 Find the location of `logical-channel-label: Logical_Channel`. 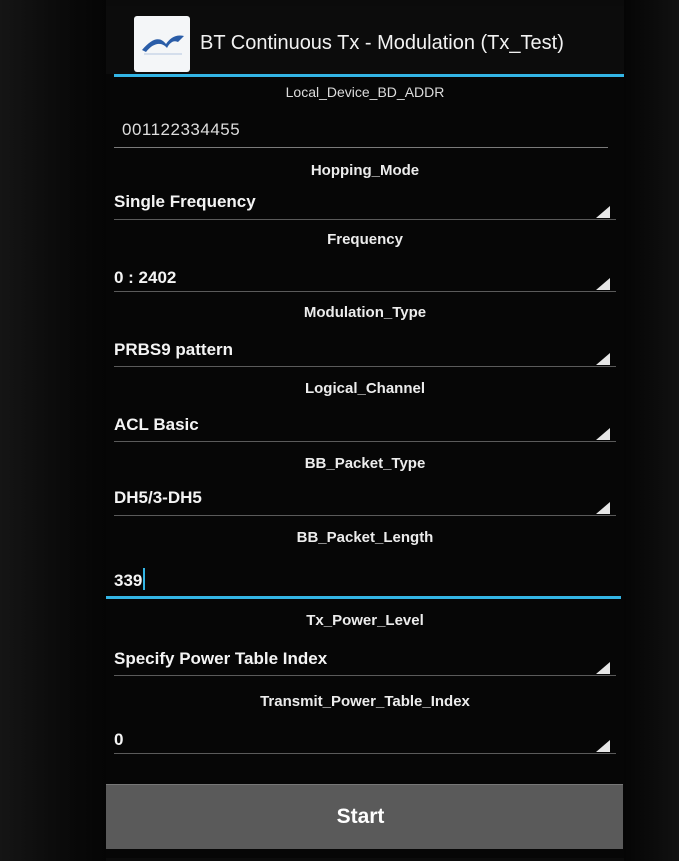

logical-channel-label: Logical_Channel is located at coordinates (365, 388).